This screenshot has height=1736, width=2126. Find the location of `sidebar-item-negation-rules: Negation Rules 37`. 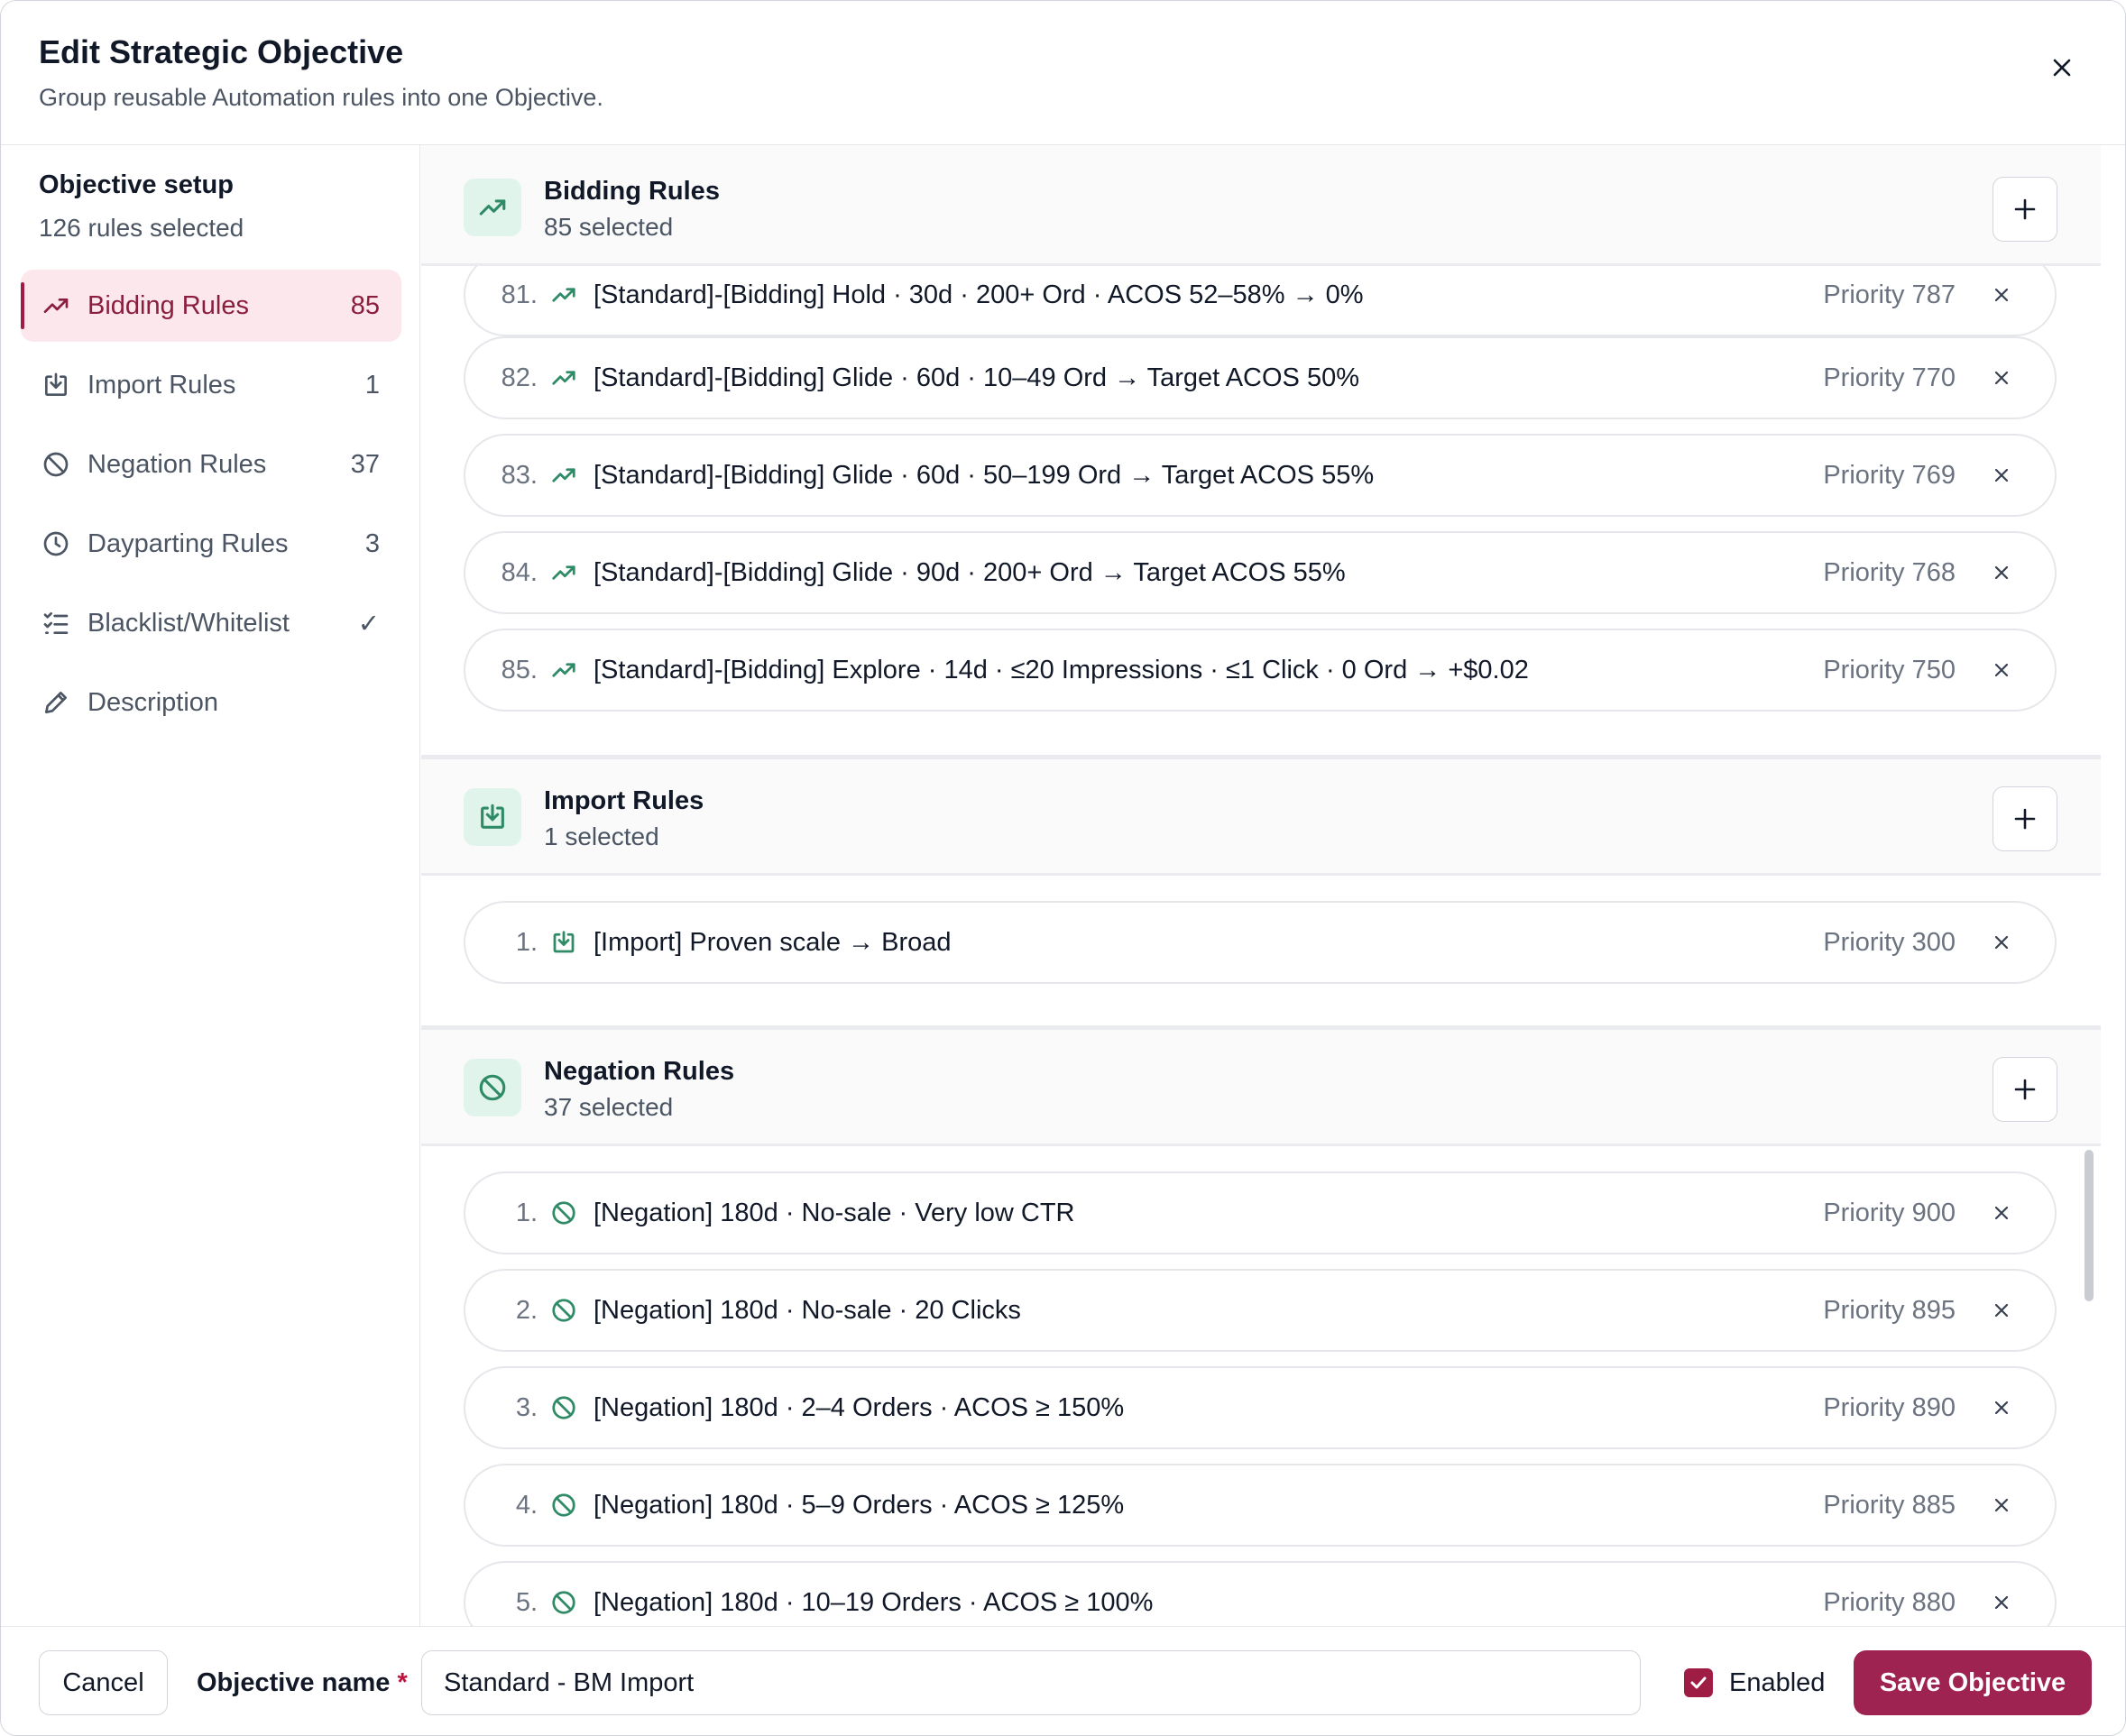

sidebar-item-negation-rules: Negation Rules 37 is located at coordinates (211, 464).